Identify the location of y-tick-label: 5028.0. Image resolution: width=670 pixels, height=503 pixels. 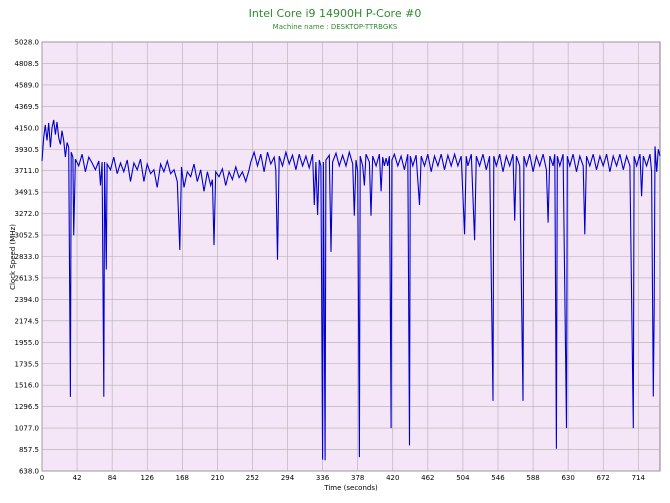
(27, 43).